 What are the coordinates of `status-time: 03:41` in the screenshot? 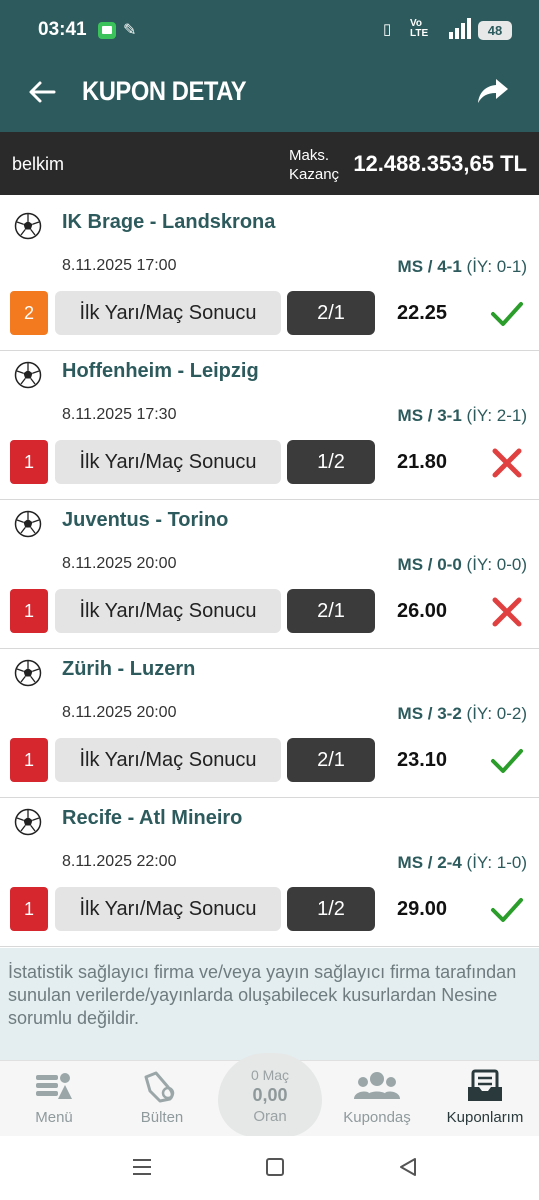 It's located at (62, 29).